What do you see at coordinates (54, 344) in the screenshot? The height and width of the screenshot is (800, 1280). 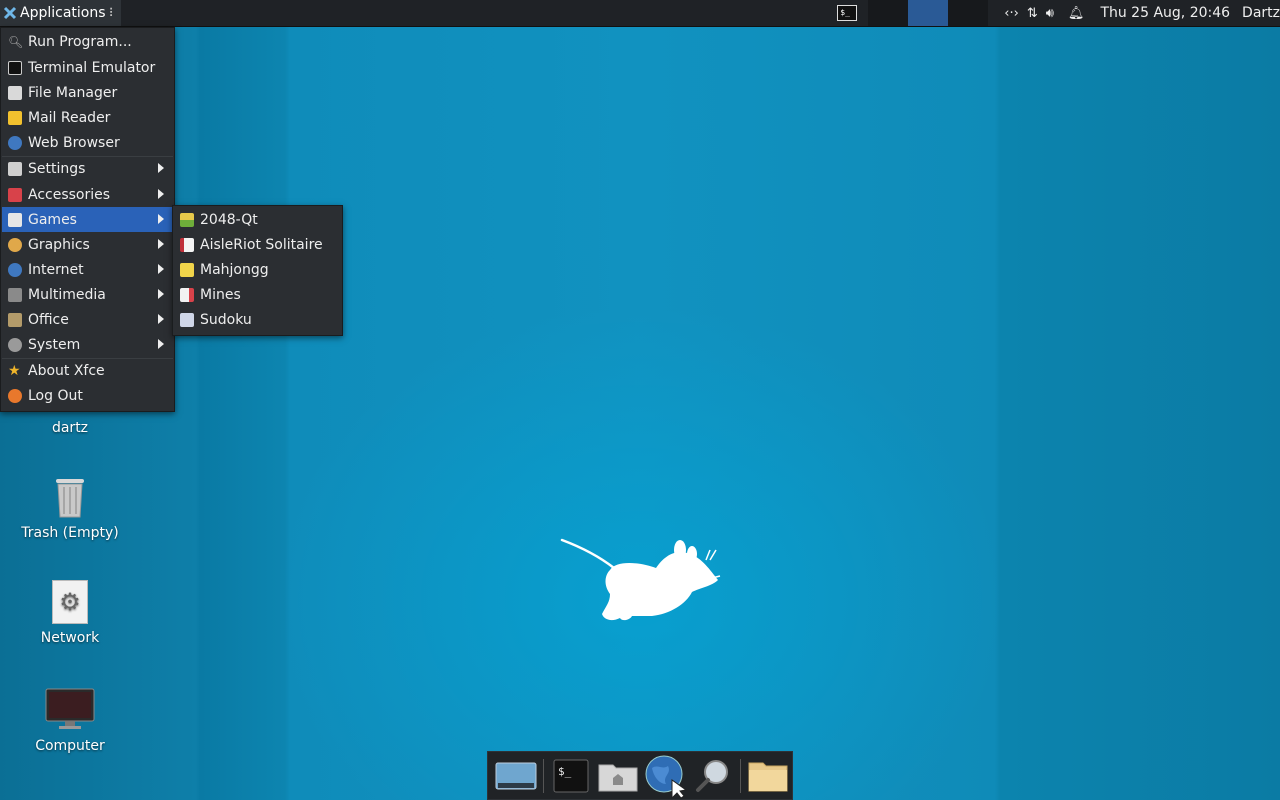 I see `menu-item-label: System` at bounding box center [54, 344].